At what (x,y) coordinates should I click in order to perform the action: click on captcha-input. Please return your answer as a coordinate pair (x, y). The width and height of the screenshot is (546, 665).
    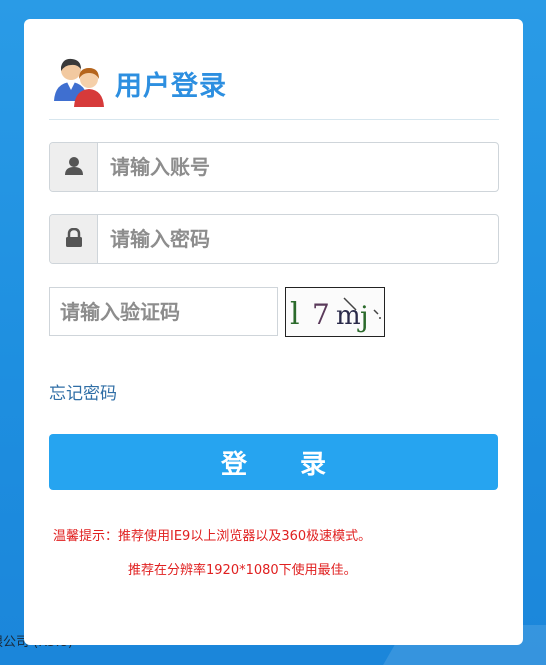
    Looking at the image, I should click on (163, 311).